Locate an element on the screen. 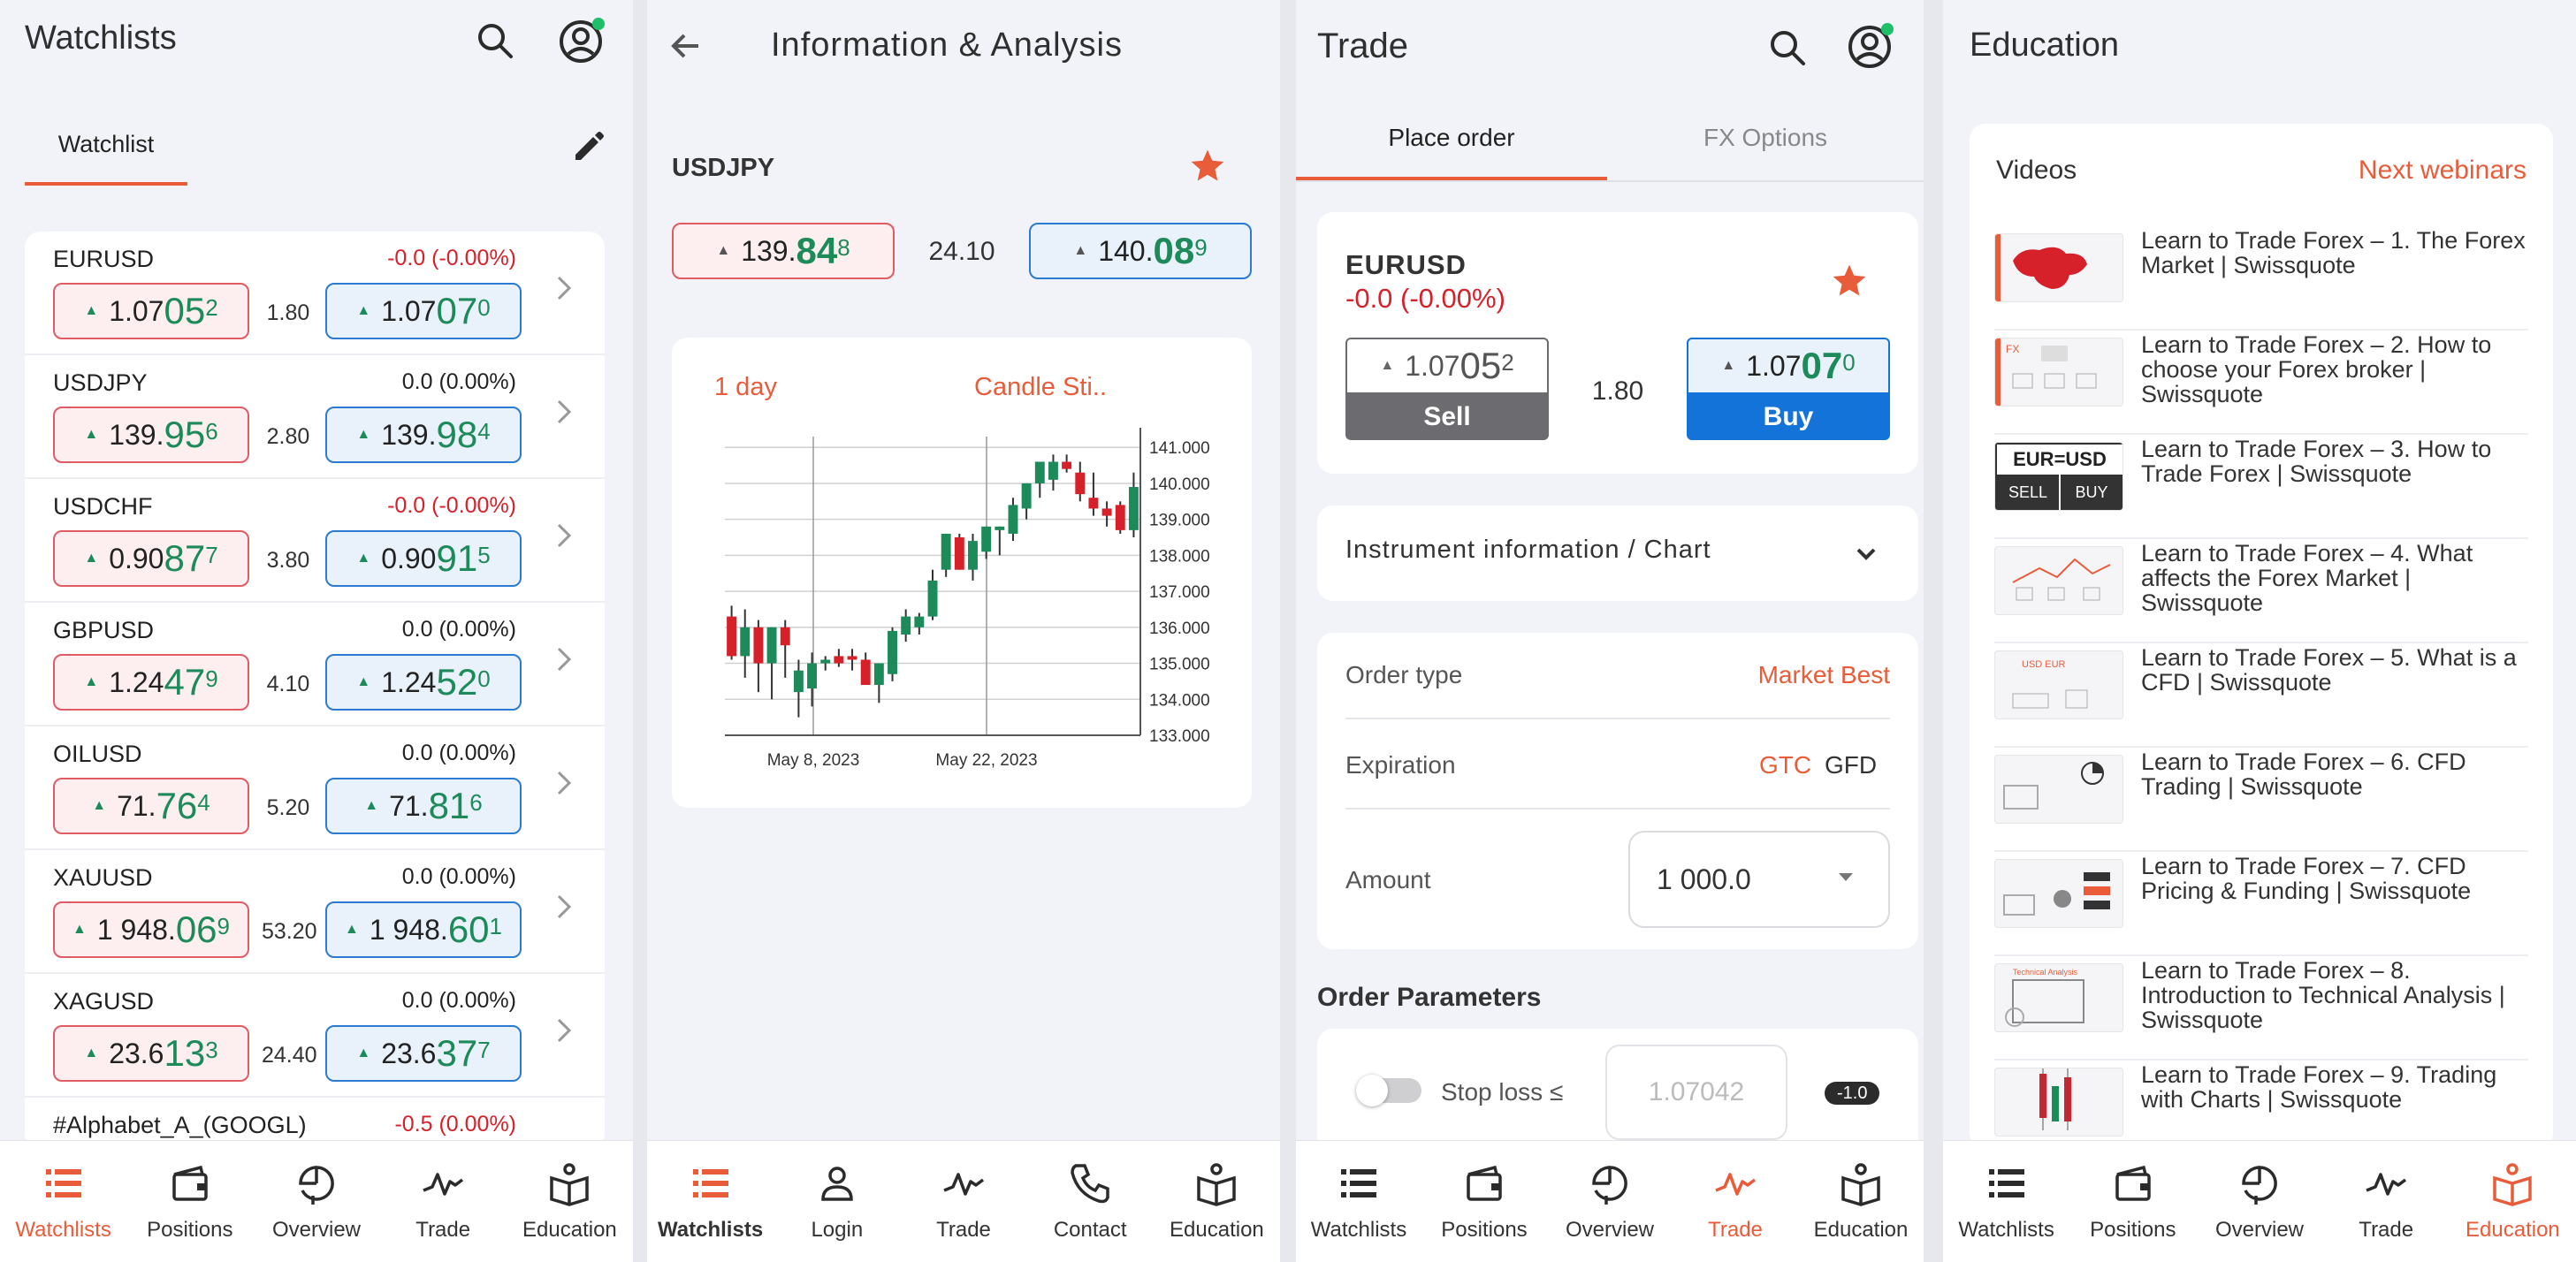 The height and width of the screenshot is (1262, 2576). buy-price-box: ▲ 1 948. 60 1 is located at coordinates (423, 929).